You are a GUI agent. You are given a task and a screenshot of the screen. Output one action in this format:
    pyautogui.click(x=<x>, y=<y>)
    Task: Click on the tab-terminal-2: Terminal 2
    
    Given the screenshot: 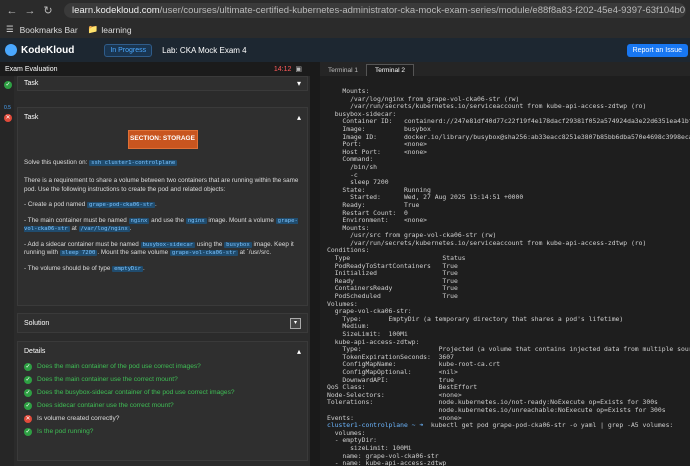 What is the action you would take?
    pyautogui.click(x=389, y=70)
    